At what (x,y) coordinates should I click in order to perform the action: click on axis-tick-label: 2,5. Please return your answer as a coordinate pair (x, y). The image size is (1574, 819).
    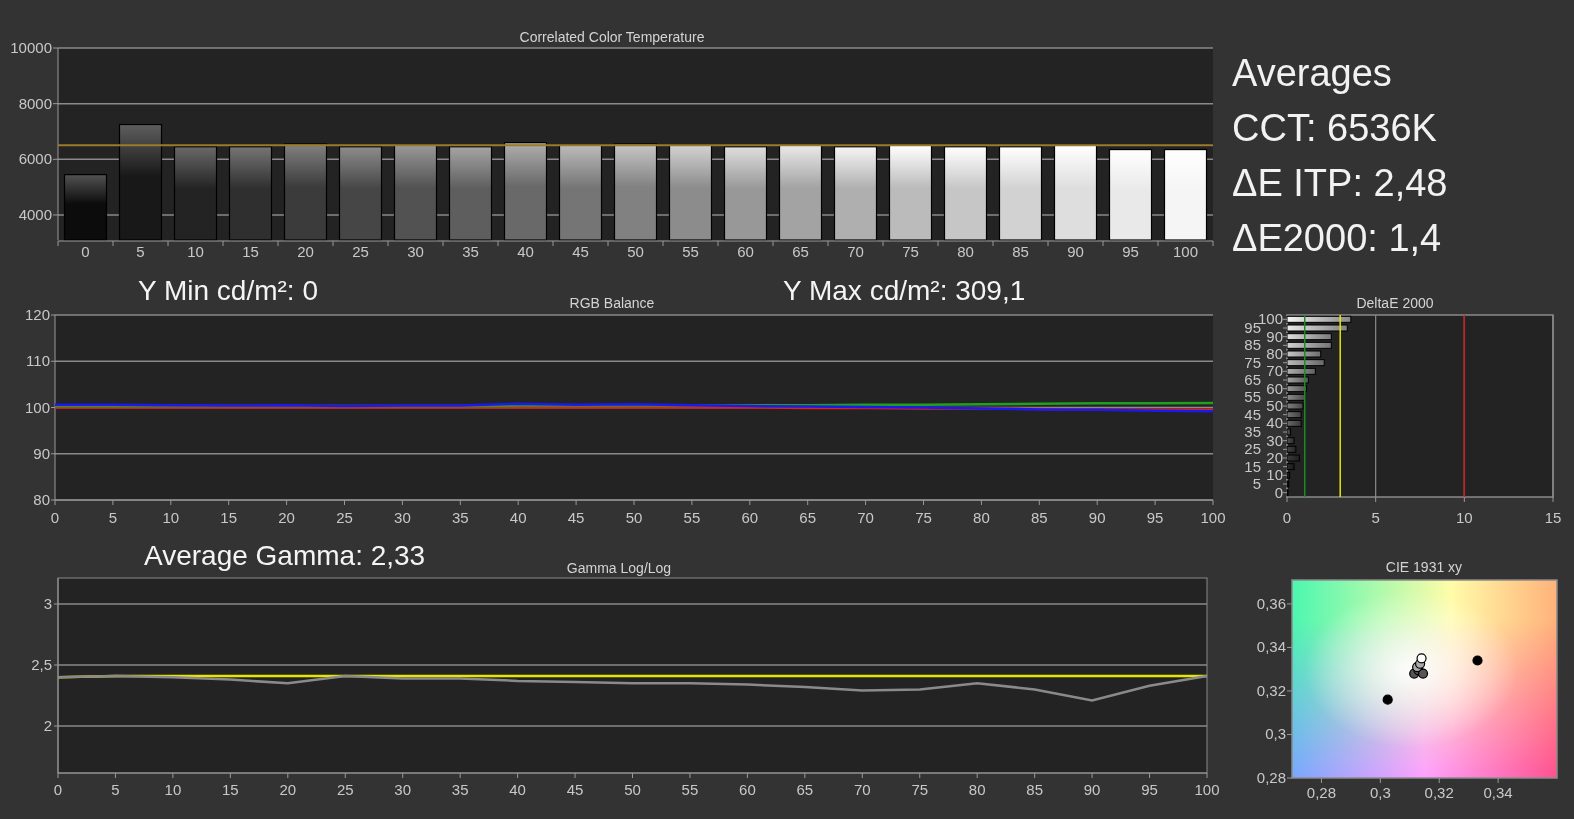
    Looking at the image, I should click on (41, 664).